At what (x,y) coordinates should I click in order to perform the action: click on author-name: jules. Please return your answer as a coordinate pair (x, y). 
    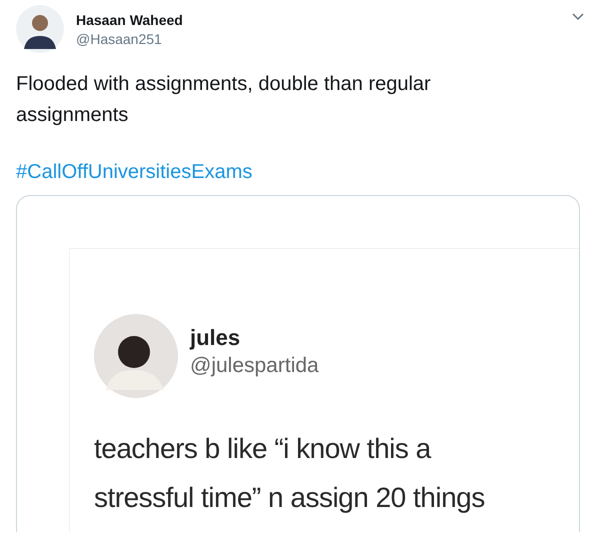
    Looking at the image, I should click on (216, 338).